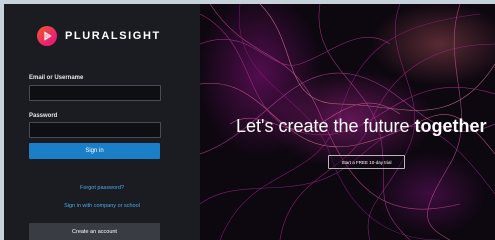 The width and height of the screenshot is (495, 240). What do you see at coordinates (102, 188) in the screenshot?
I see `forgot-password-link: Forgot password?` at bounding box center [102, 188].